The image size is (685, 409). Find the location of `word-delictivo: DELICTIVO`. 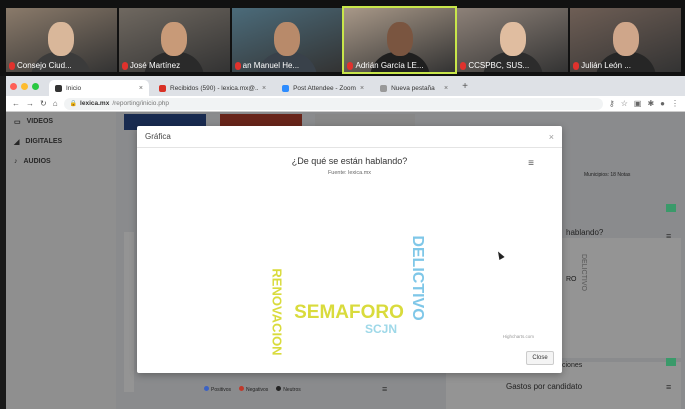

word-delictivo: DELICTIVO is located at coordinates (417, 277).